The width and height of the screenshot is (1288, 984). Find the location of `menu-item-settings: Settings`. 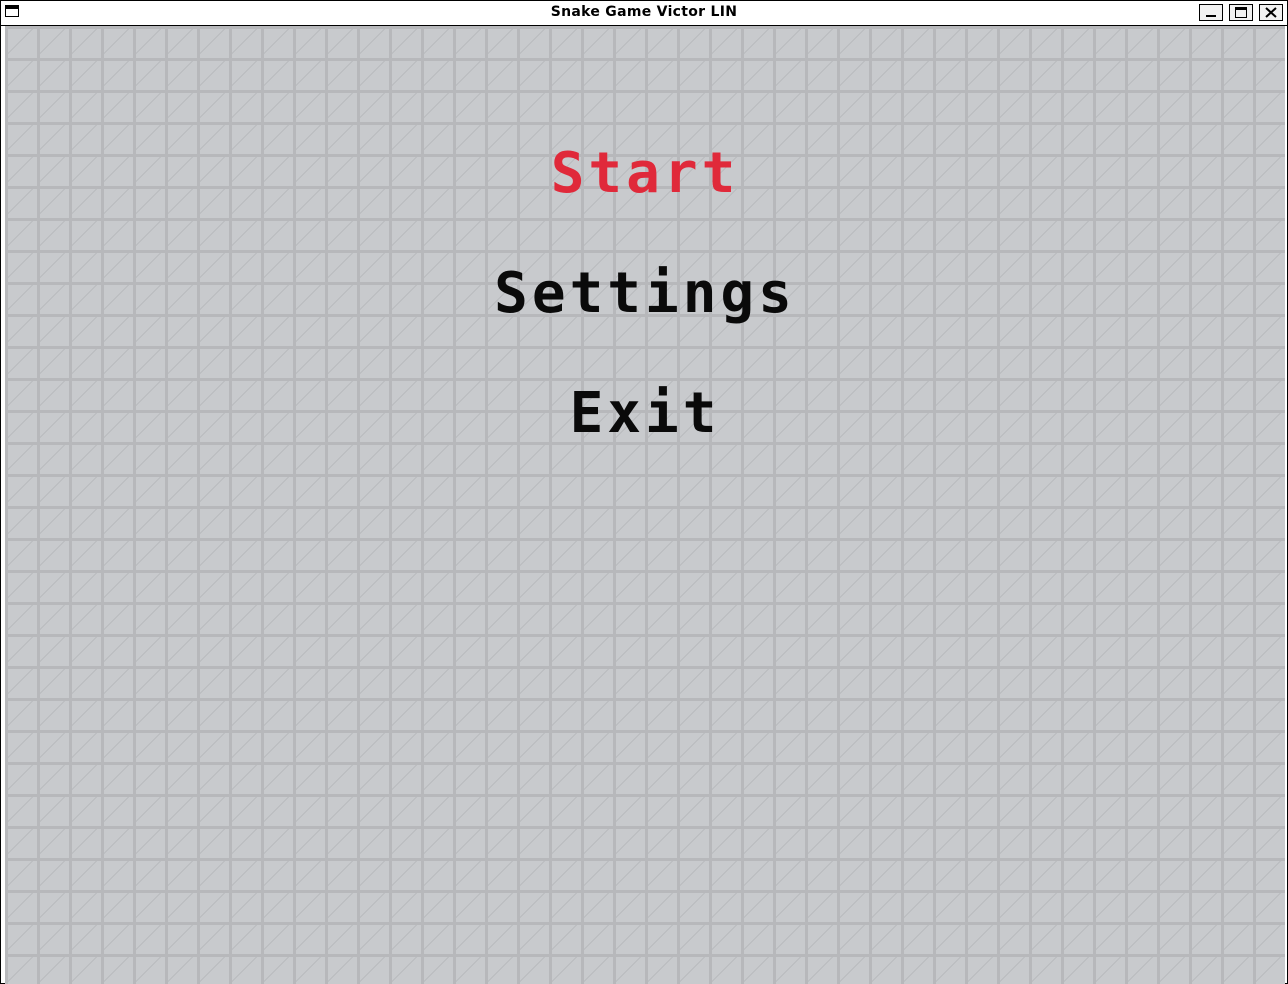

menu-item-settings: Settings is located at coordinates (645, 294).